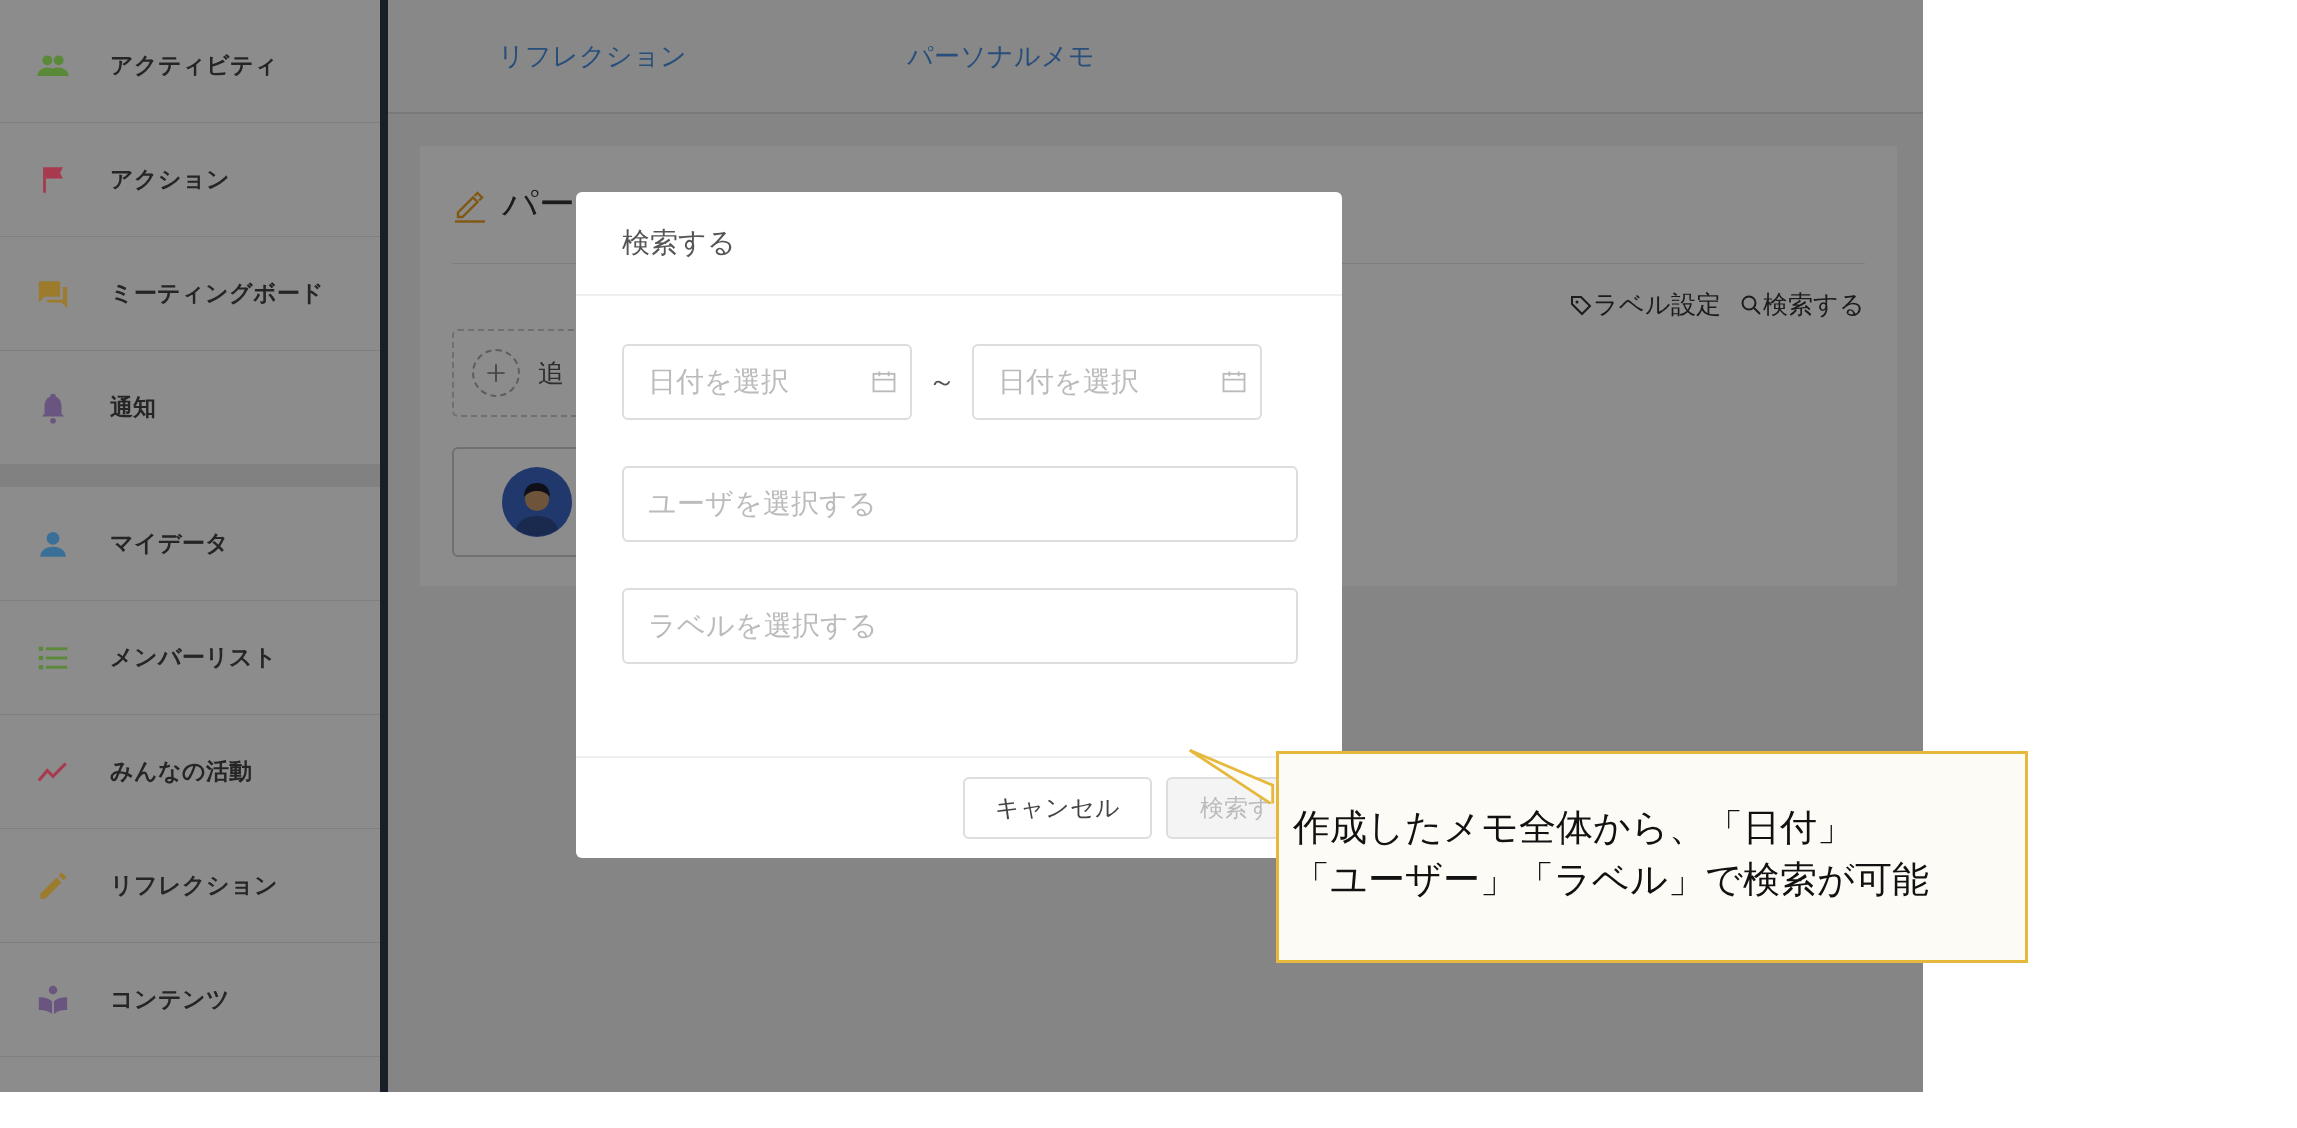 The height and width of the screenshot is (1128, 2297). I want to click on dialog-title: 検索する, so click(679, 243).